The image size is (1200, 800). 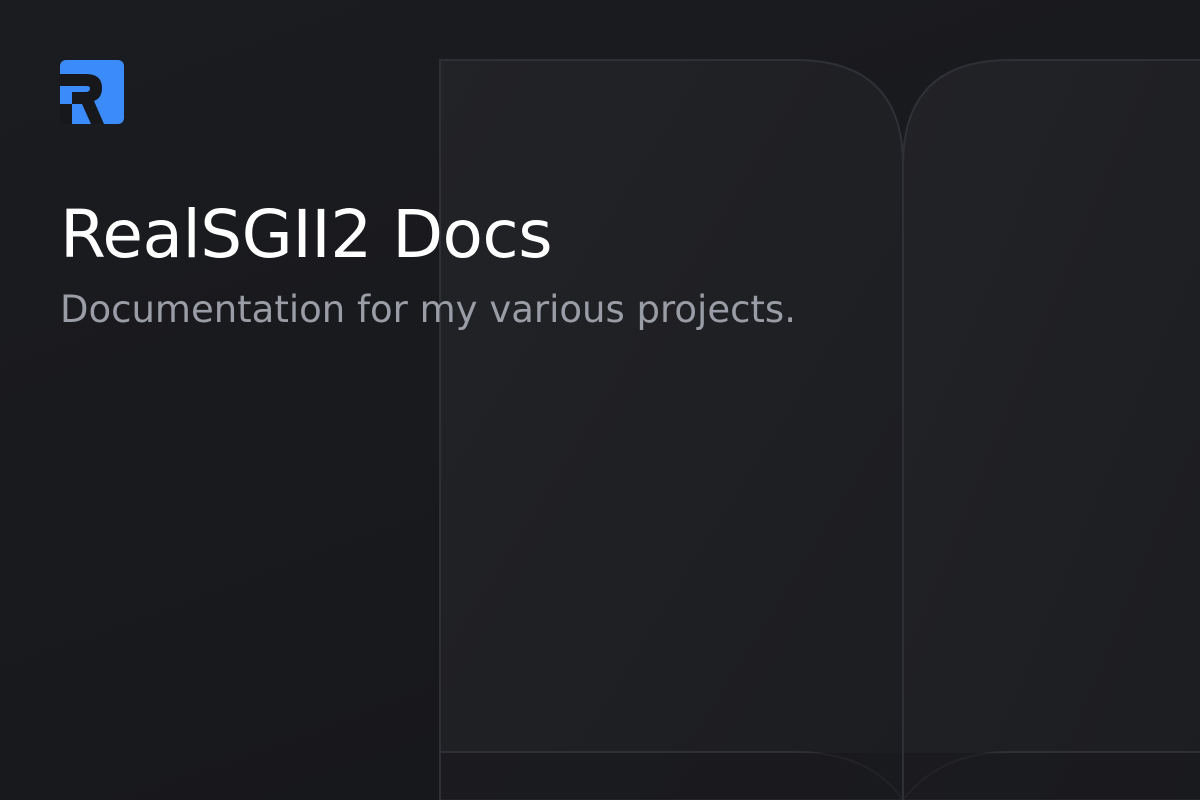 I want to click on r-logo-icon, so click(x=92, y=92).